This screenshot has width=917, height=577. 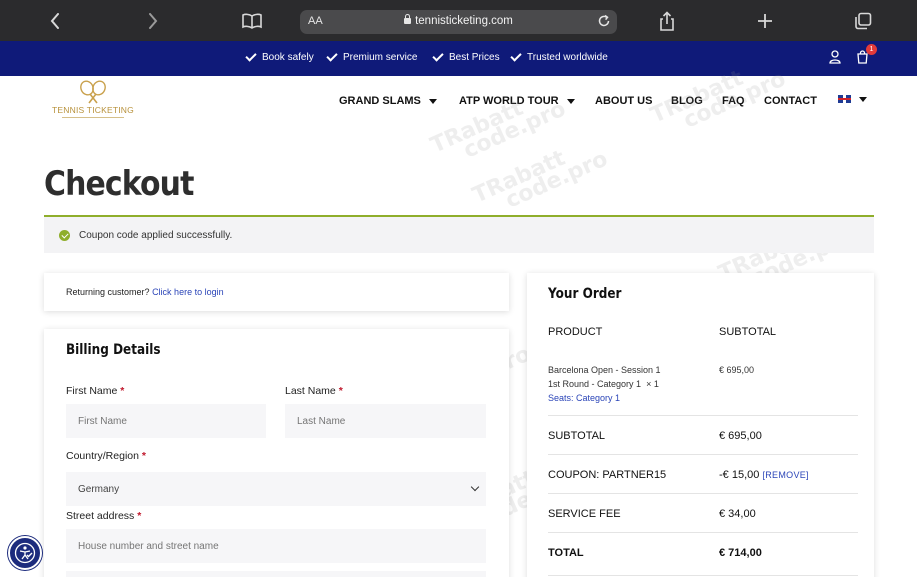 What do you see at coordinates (55, 21) in the screenshot?
I see `back-icon` at bounding box center [55, 21].